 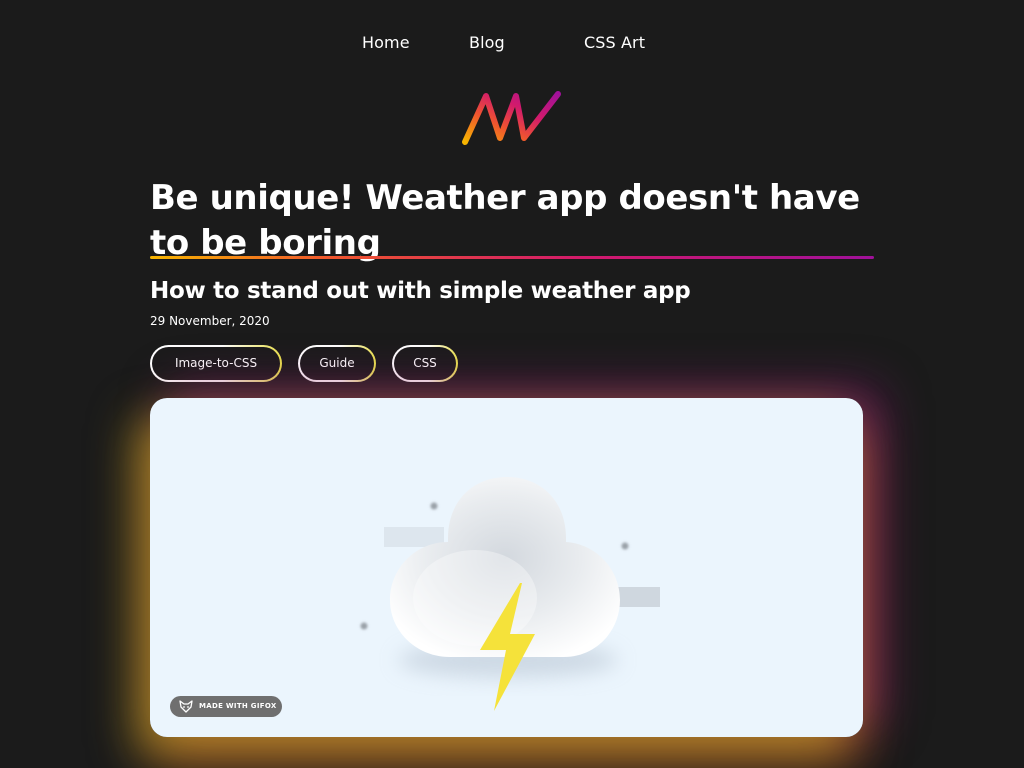 What do you see at coordinates (512, 257) in the screenshot?
I see `title-underline` at bounding box center [512, 257].